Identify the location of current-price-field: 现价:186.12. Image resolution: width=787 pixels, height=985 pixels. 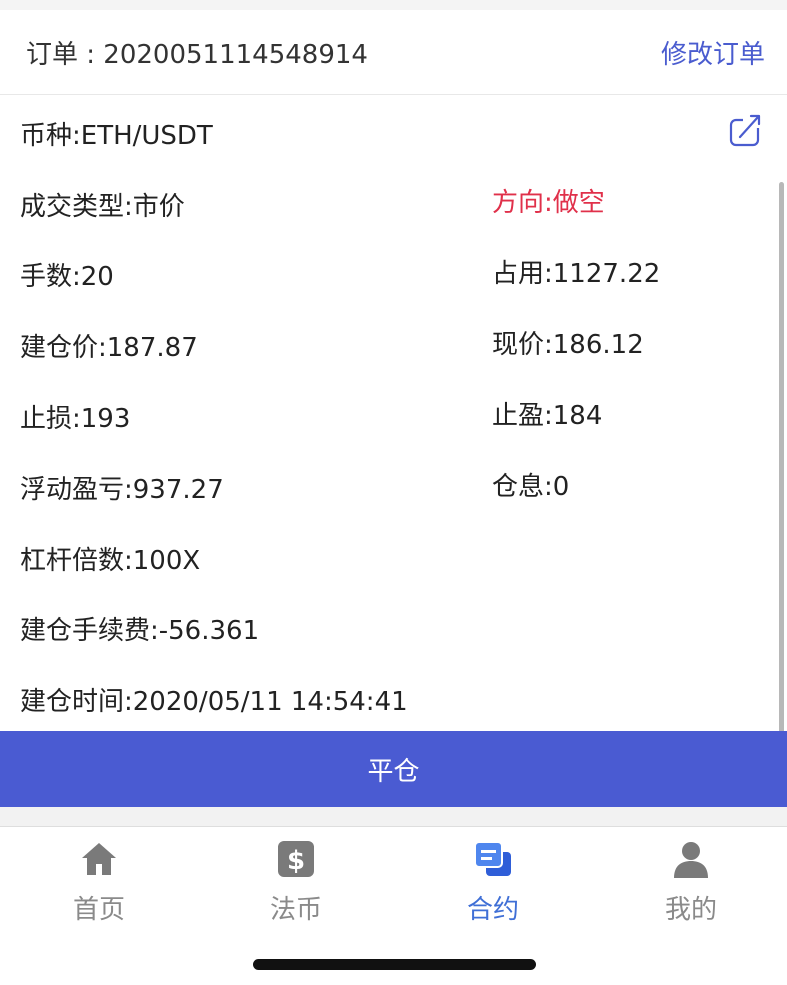
(568, 345).